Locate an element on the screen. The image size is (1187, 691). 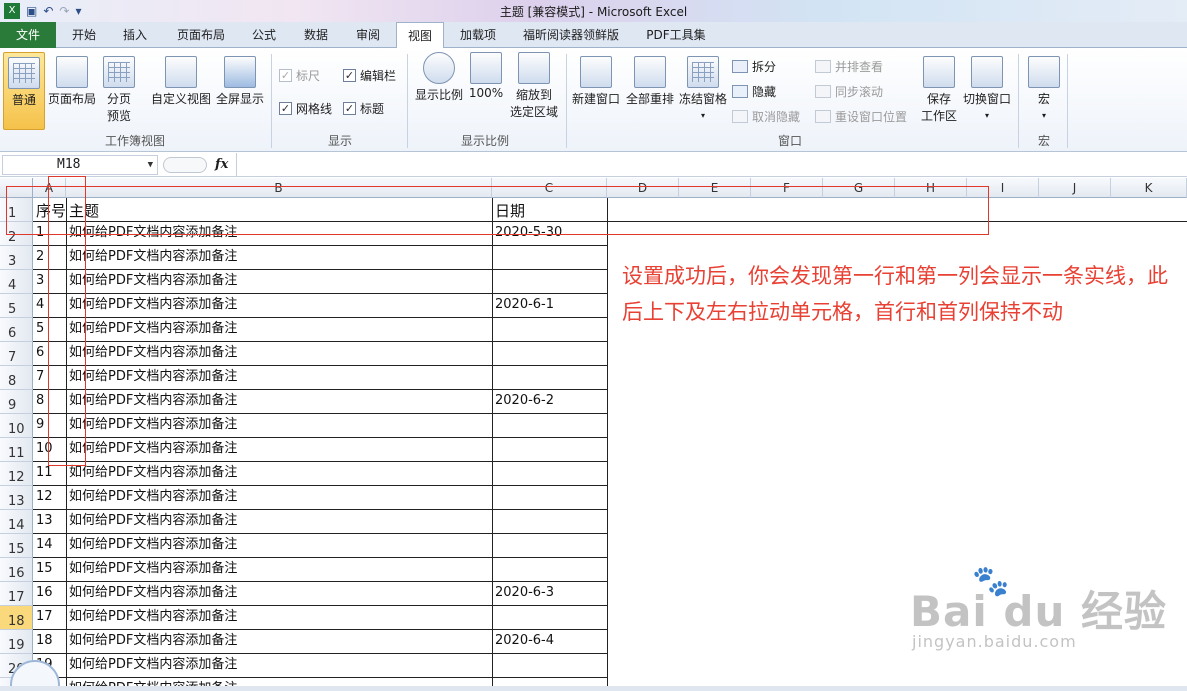
column-header-e: E is located at coordinates (715, 188).